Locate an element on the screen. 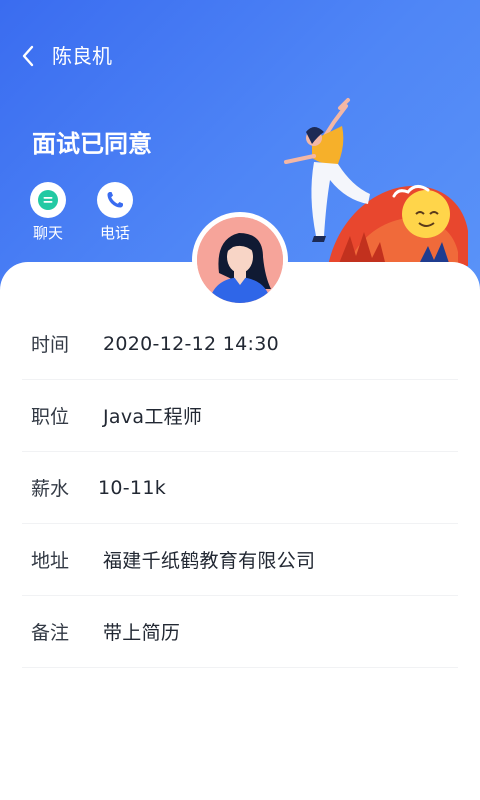 Image resolution: width=480 pixels, height=800 pixels. detail-value: 10-11k is located at coordinates (132, 487).